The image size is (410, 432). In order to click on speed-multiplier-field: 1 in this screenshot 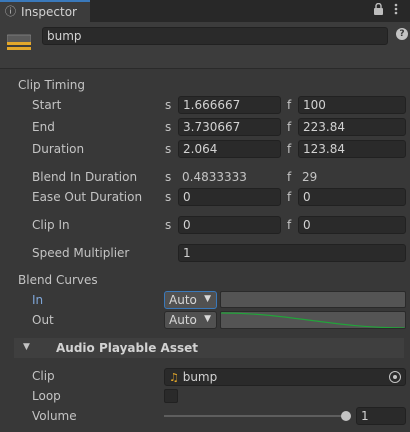, I will do `click(292, 253)`.